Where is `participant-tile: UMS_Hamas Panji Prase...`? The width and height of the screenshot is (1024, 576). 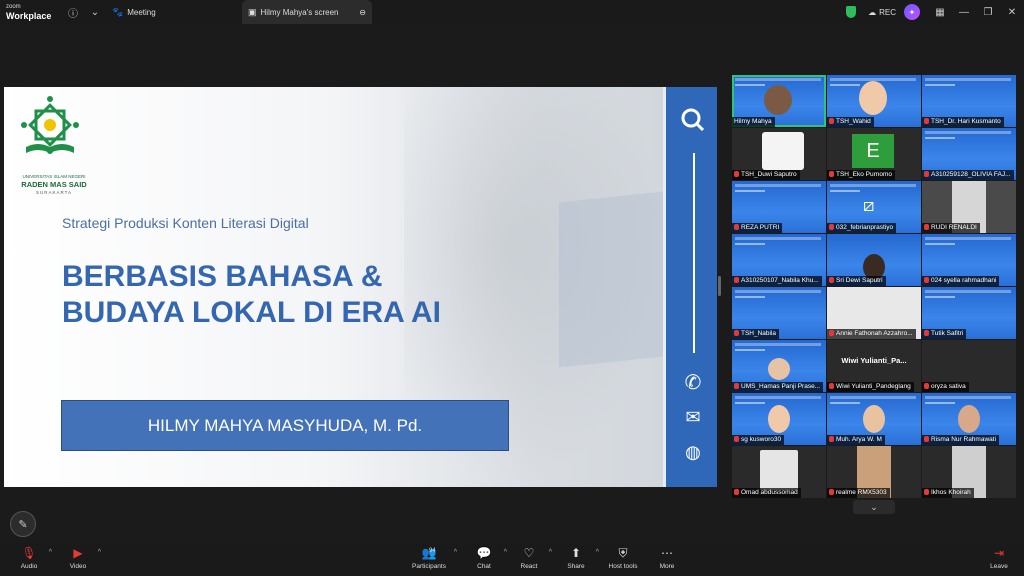
participant-tile: UMS_Hamas Panji Prase... is located at coordinates (779, 366).